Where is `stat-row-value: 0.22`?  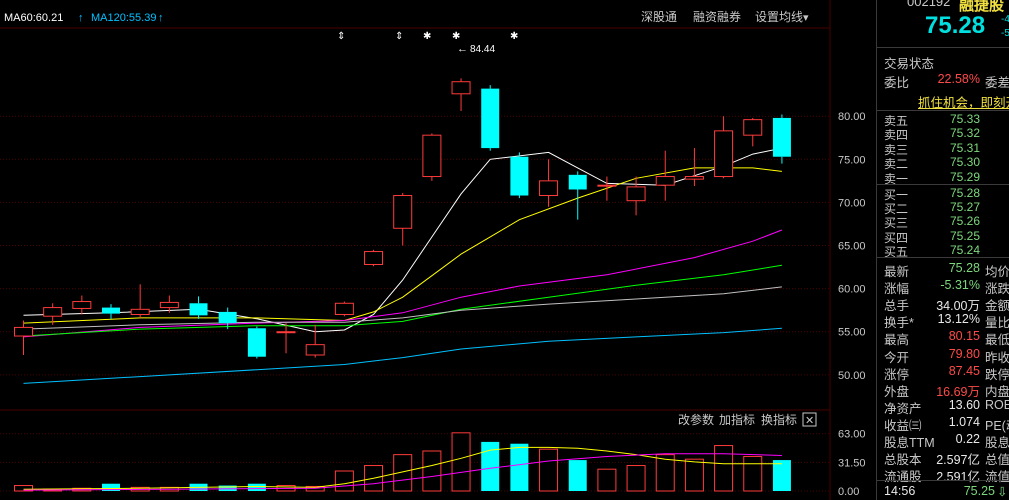 stat-row-value: 0.22 is located at coordinates (967, 439).